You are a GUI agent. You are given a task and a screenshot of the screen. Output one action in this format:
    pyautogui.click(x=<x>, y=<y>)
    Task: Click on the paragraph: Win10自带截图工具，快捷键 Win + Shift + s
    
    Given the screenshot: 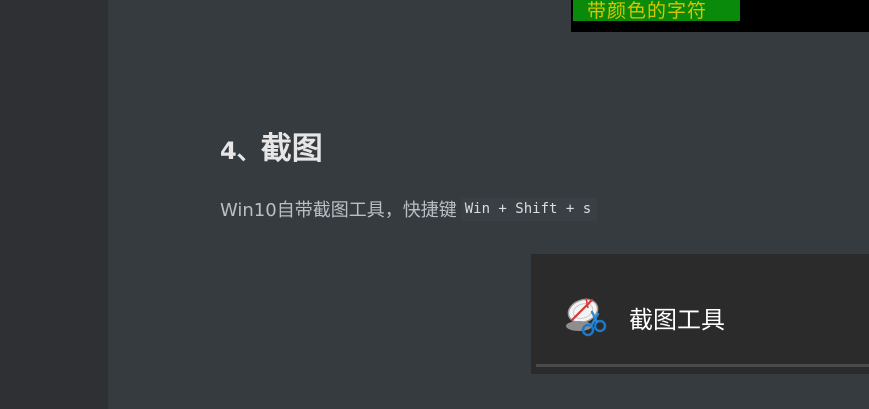 What is the action you would take?
    pyautogui.click(x=409, y=209)
    